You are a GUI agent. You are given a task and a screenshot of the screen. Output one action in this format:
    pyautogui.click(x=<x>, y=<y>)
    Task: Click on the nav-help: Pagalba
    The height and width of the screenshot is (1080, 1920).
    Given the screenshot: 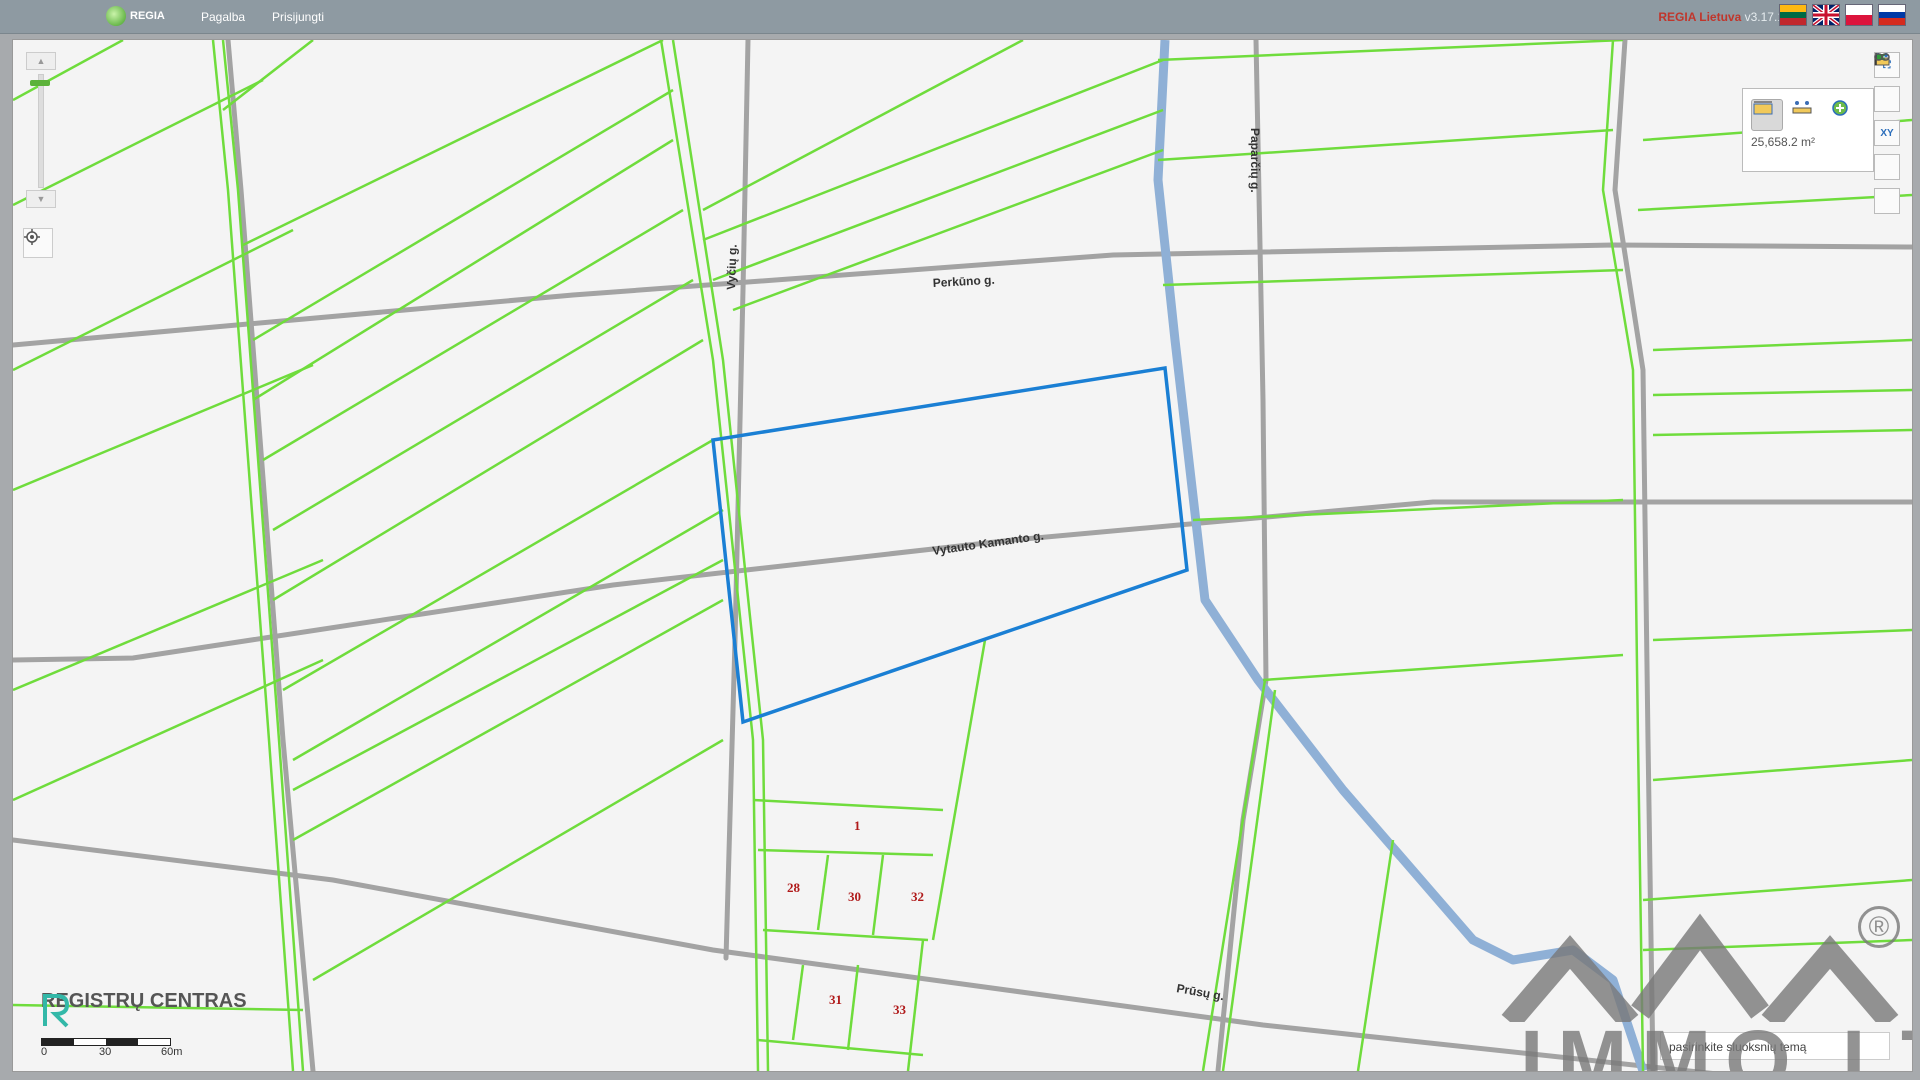 What is the action you would take?
    pyautogui.click(x=223, y=17)
    